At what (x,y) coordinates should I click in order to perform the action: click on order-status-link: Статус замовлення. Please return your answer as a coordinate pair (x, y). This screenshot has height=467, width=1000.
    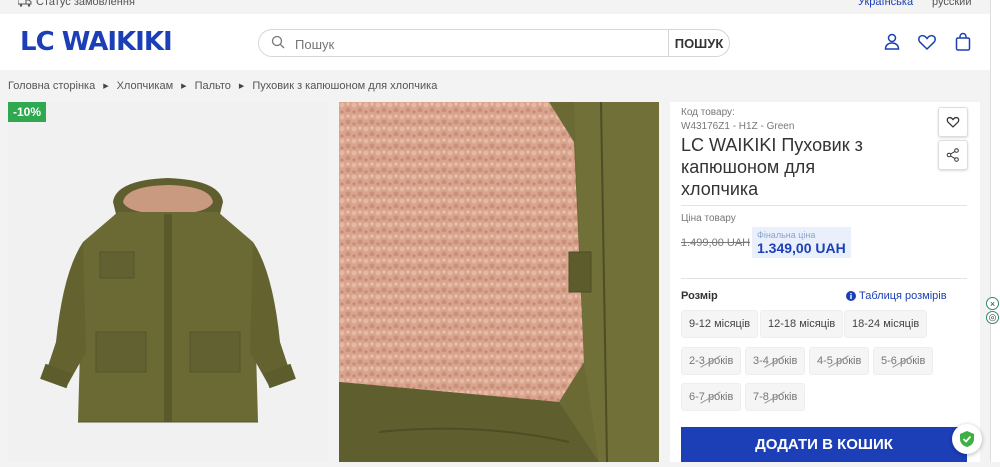
    Looking at the image, I should click on (76, 4).